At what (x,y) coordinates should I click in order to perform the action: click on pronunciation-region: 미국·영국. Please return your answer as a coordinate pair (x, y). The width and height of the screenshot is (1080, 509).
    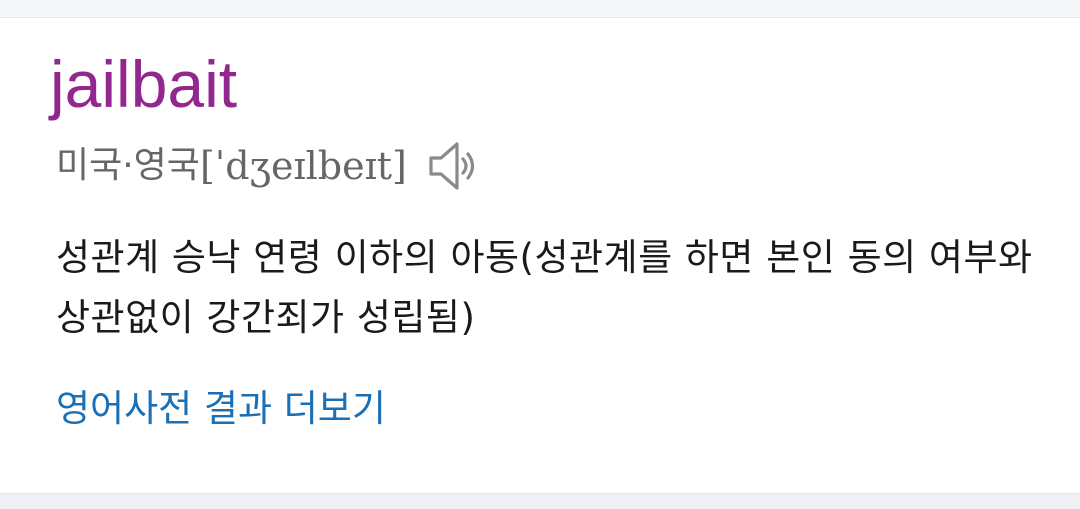
    Looking at the image, I should click on (128, 165).